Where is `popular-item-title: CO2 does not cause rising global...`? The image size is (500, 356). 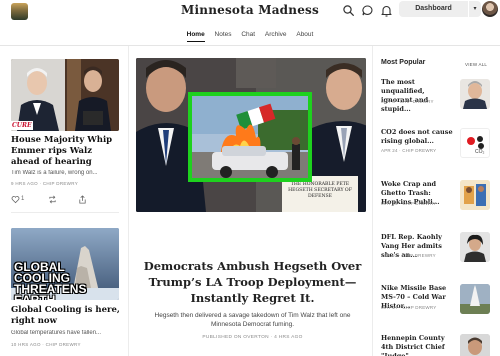 popular-item-title: CO2 does not cause rising global... is located at coordinates (419, 137).